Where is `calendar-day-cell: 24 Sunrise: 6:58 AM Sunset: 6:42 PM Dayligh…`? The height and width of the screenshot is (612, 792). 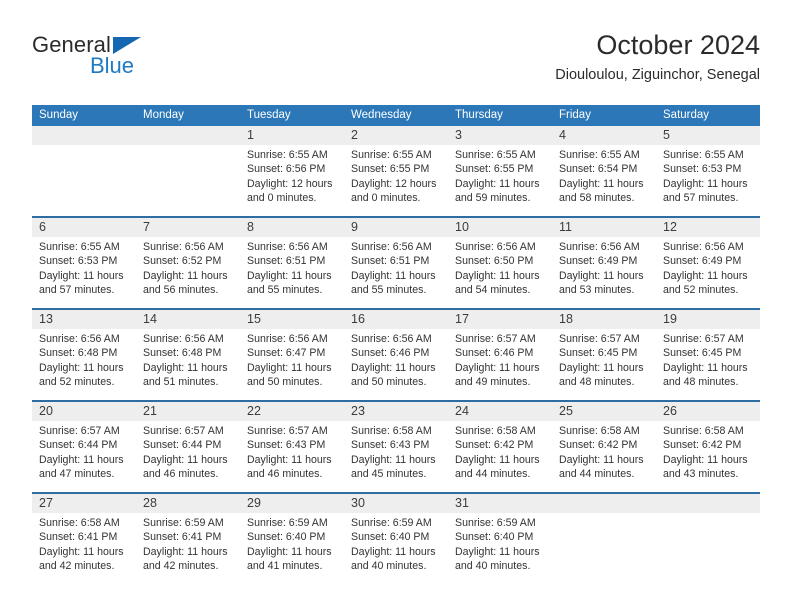 calendar-day-cell: 24 Sunrise: 6:58 AM Sunset: 6:42 PM Dayligh… is located at coordinates (500, 447).